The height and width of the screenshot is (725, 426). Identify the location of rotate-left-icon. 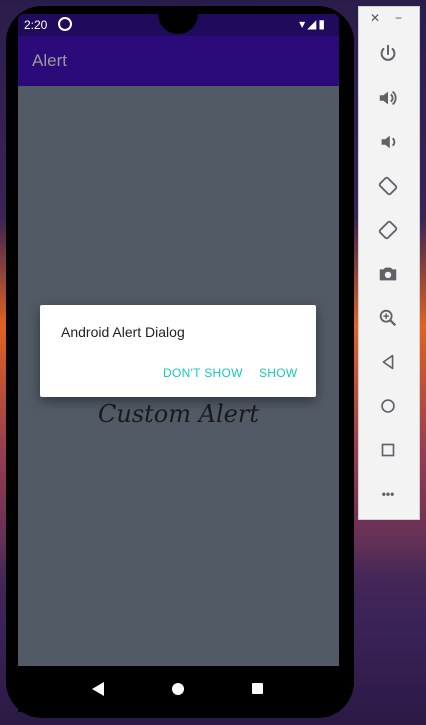
(388, 186).